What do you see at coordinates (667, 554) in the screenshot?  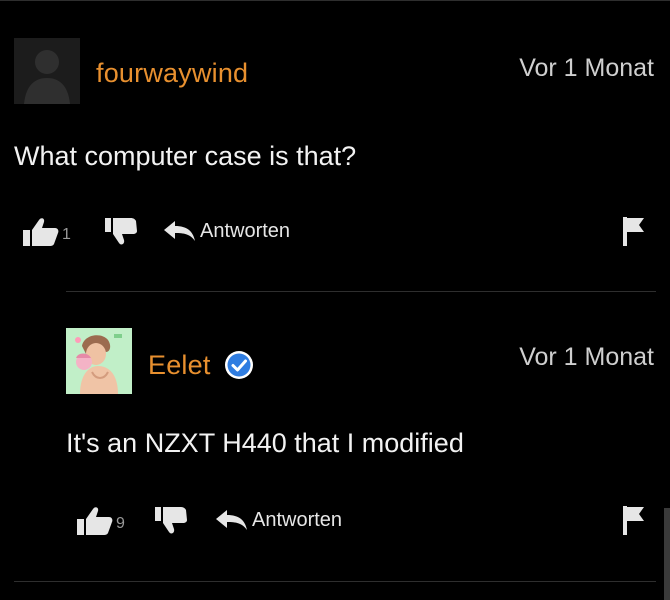 I see `scrollbar` at bounding box center [667, 554].